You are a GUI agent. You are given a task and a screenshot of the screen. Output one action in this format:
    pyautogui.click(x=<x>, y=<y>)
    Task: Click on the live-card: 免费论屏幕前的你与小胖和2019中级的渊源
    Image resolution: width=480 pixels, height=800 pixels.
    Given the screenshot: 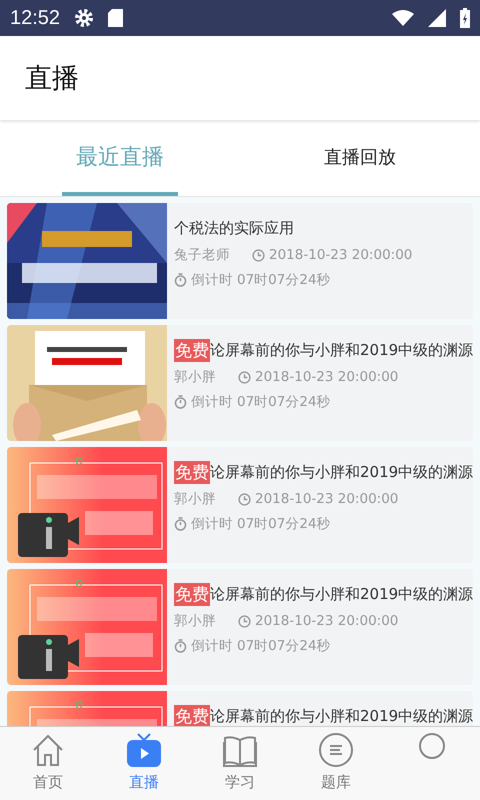 What is the action you would take?
    pyautogui.click(x=240, y=708)
    